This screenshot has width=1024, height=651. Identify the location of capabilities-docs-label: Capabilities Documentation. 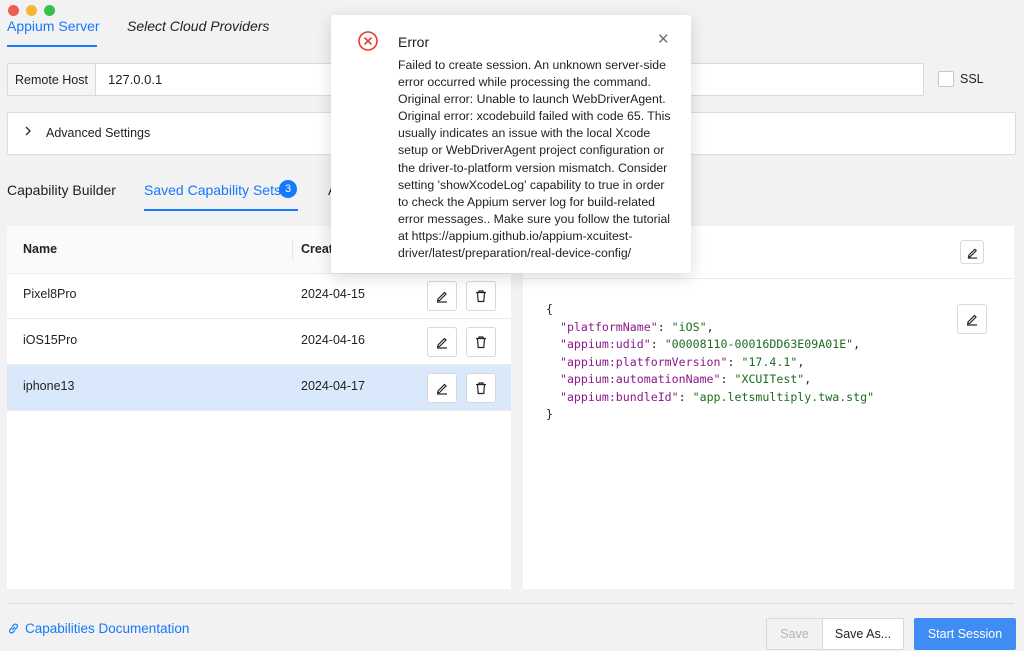
(107, 628).